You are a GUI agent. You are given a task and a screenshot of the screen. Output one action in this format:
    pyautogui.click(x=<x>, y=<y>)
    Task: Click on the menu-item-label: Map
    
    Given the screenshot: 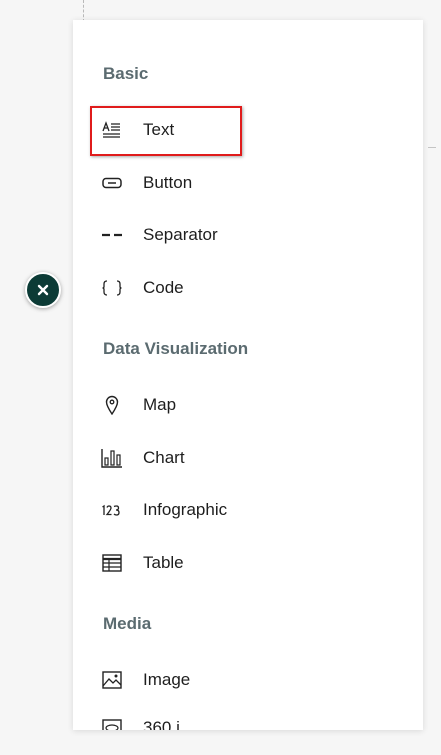 What is the action you would take?
    pyautogui.click(x=160, y=404)
    